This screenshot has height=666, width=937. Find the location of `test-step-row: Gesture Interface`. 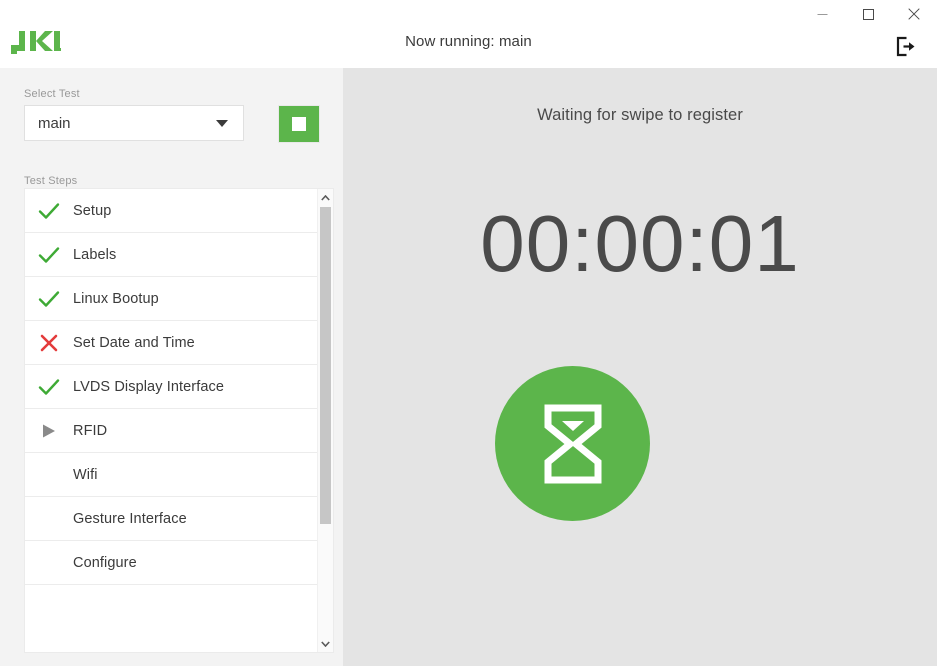

test-step-row: Gesture Interface is located at coordinates (171, 519).